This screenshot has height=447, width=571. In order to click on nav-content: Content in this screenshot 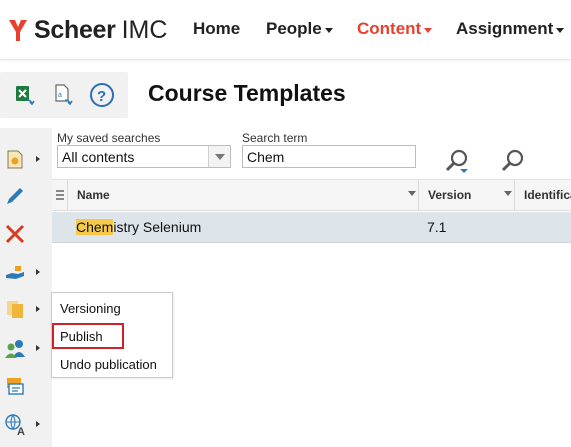, I will do `click(395, 29)`.